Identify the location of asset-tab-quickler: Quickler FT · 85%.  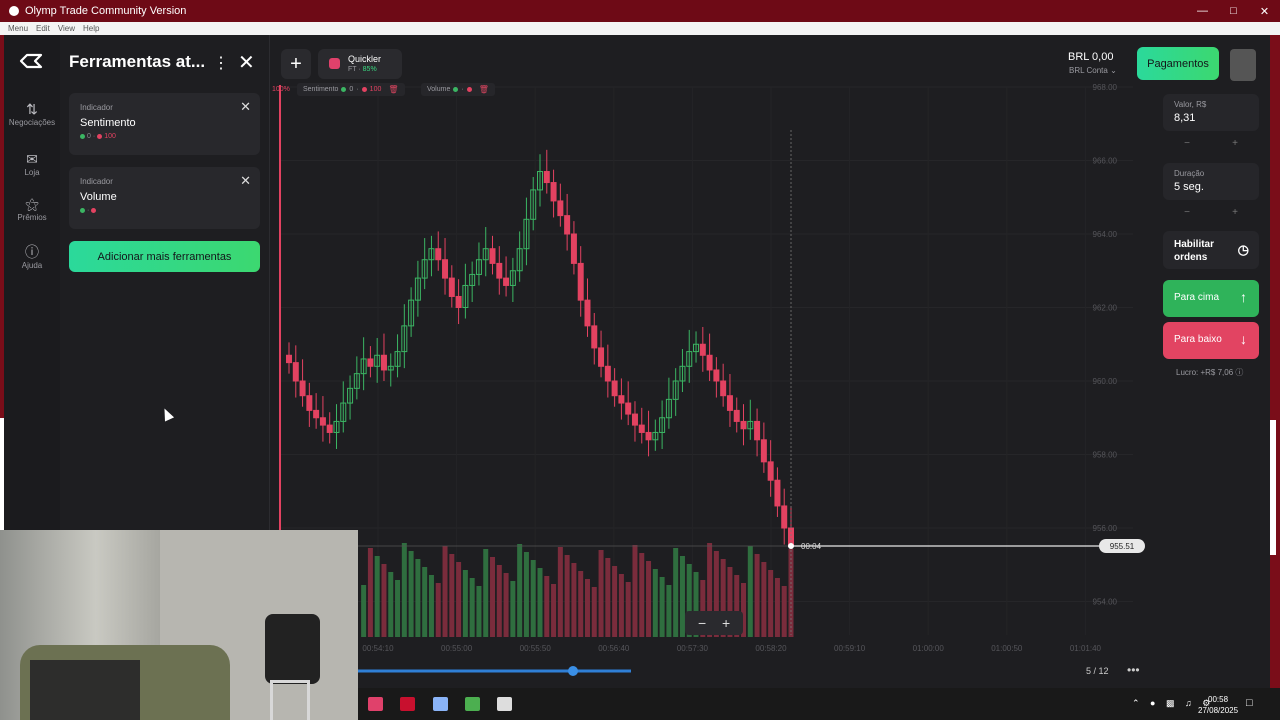
(360, 64).